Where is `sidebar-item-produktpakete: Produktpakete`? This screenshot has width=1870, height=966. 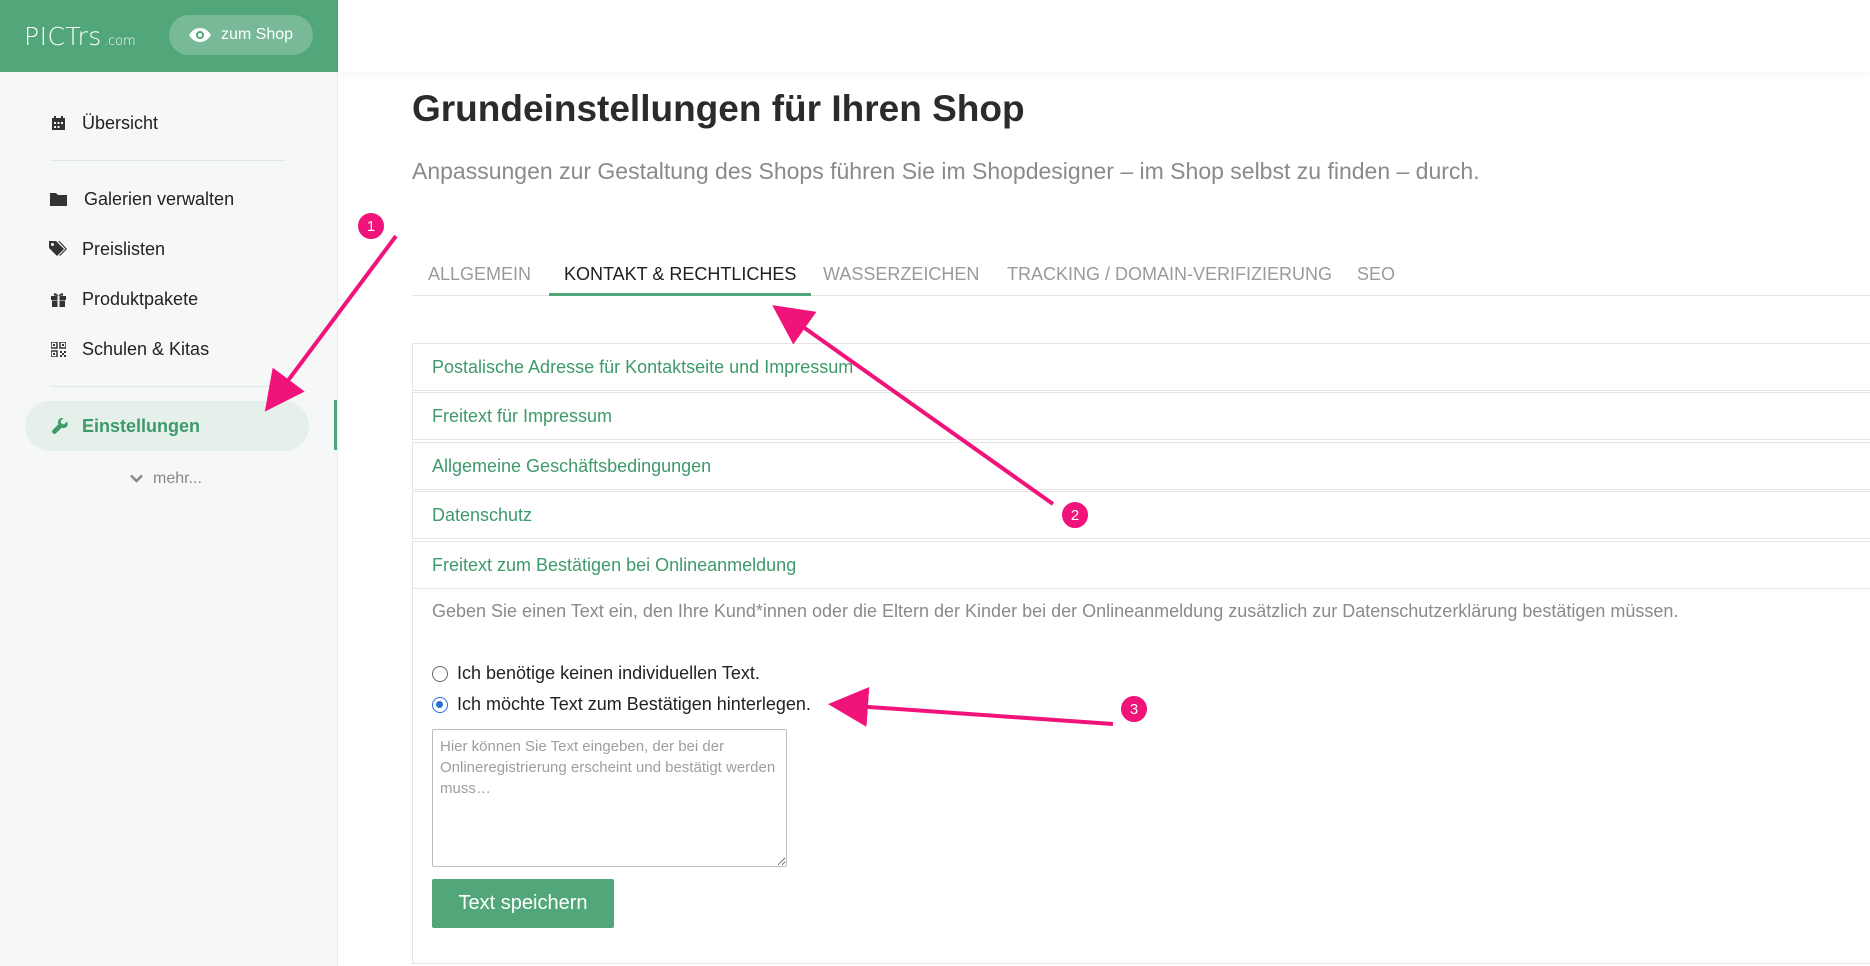
sidebar-item-produktpakete: Produktpakete is located at coordinates (123, 299).